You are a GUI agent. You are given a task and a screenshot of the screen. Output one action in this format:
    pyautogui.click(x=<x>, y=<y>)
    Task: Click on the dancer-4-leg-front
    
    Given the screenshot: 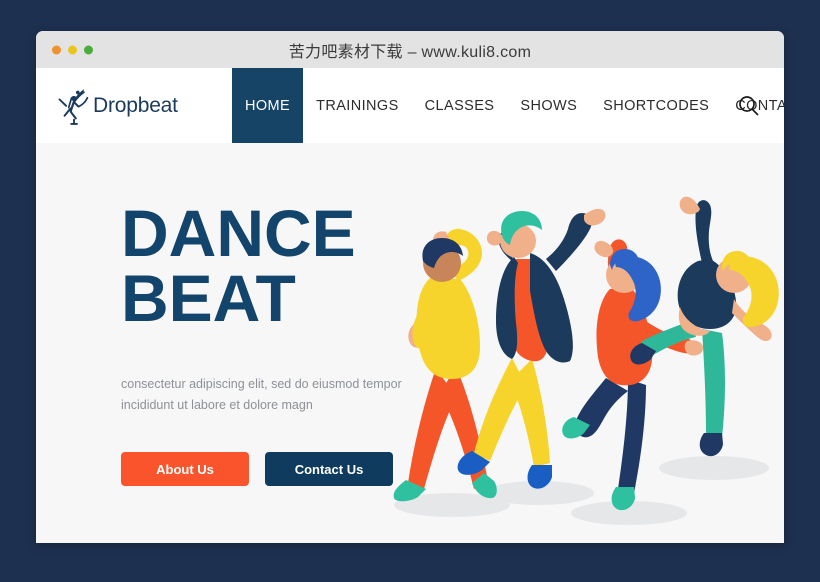 What is the action you would take?
    pyautogui.click(x=713, y=383)
    